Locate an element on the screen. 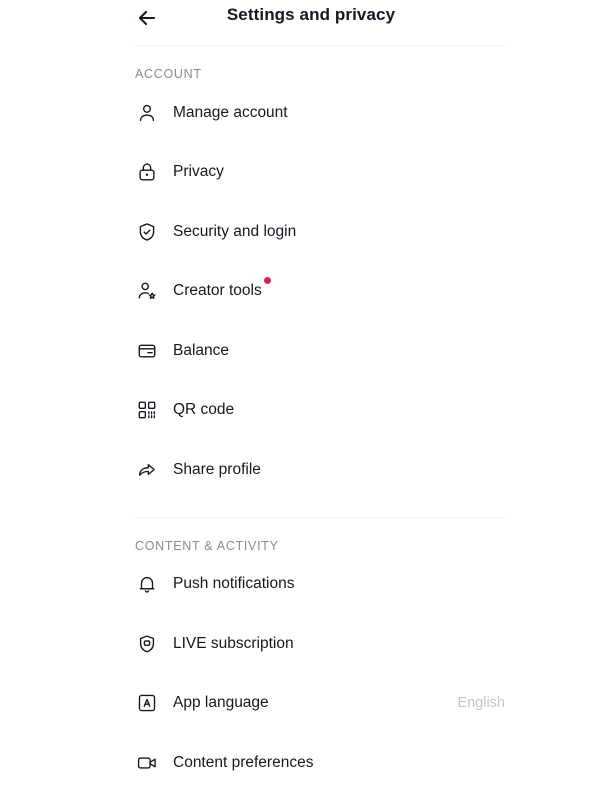 The height and width of the screenshot is (793, 600). settings-row-app-language: App language English is located at coordinates (320, 704).